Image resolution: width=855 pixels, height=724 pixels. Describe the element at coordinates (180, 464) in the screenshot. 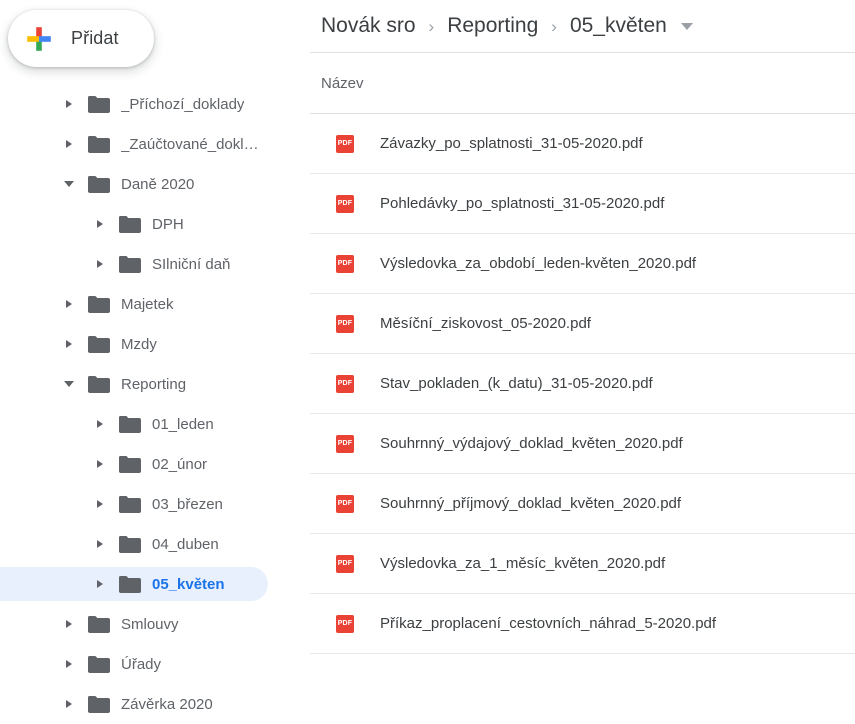

I see `sidebar-item-label: 02_únor` at that location.